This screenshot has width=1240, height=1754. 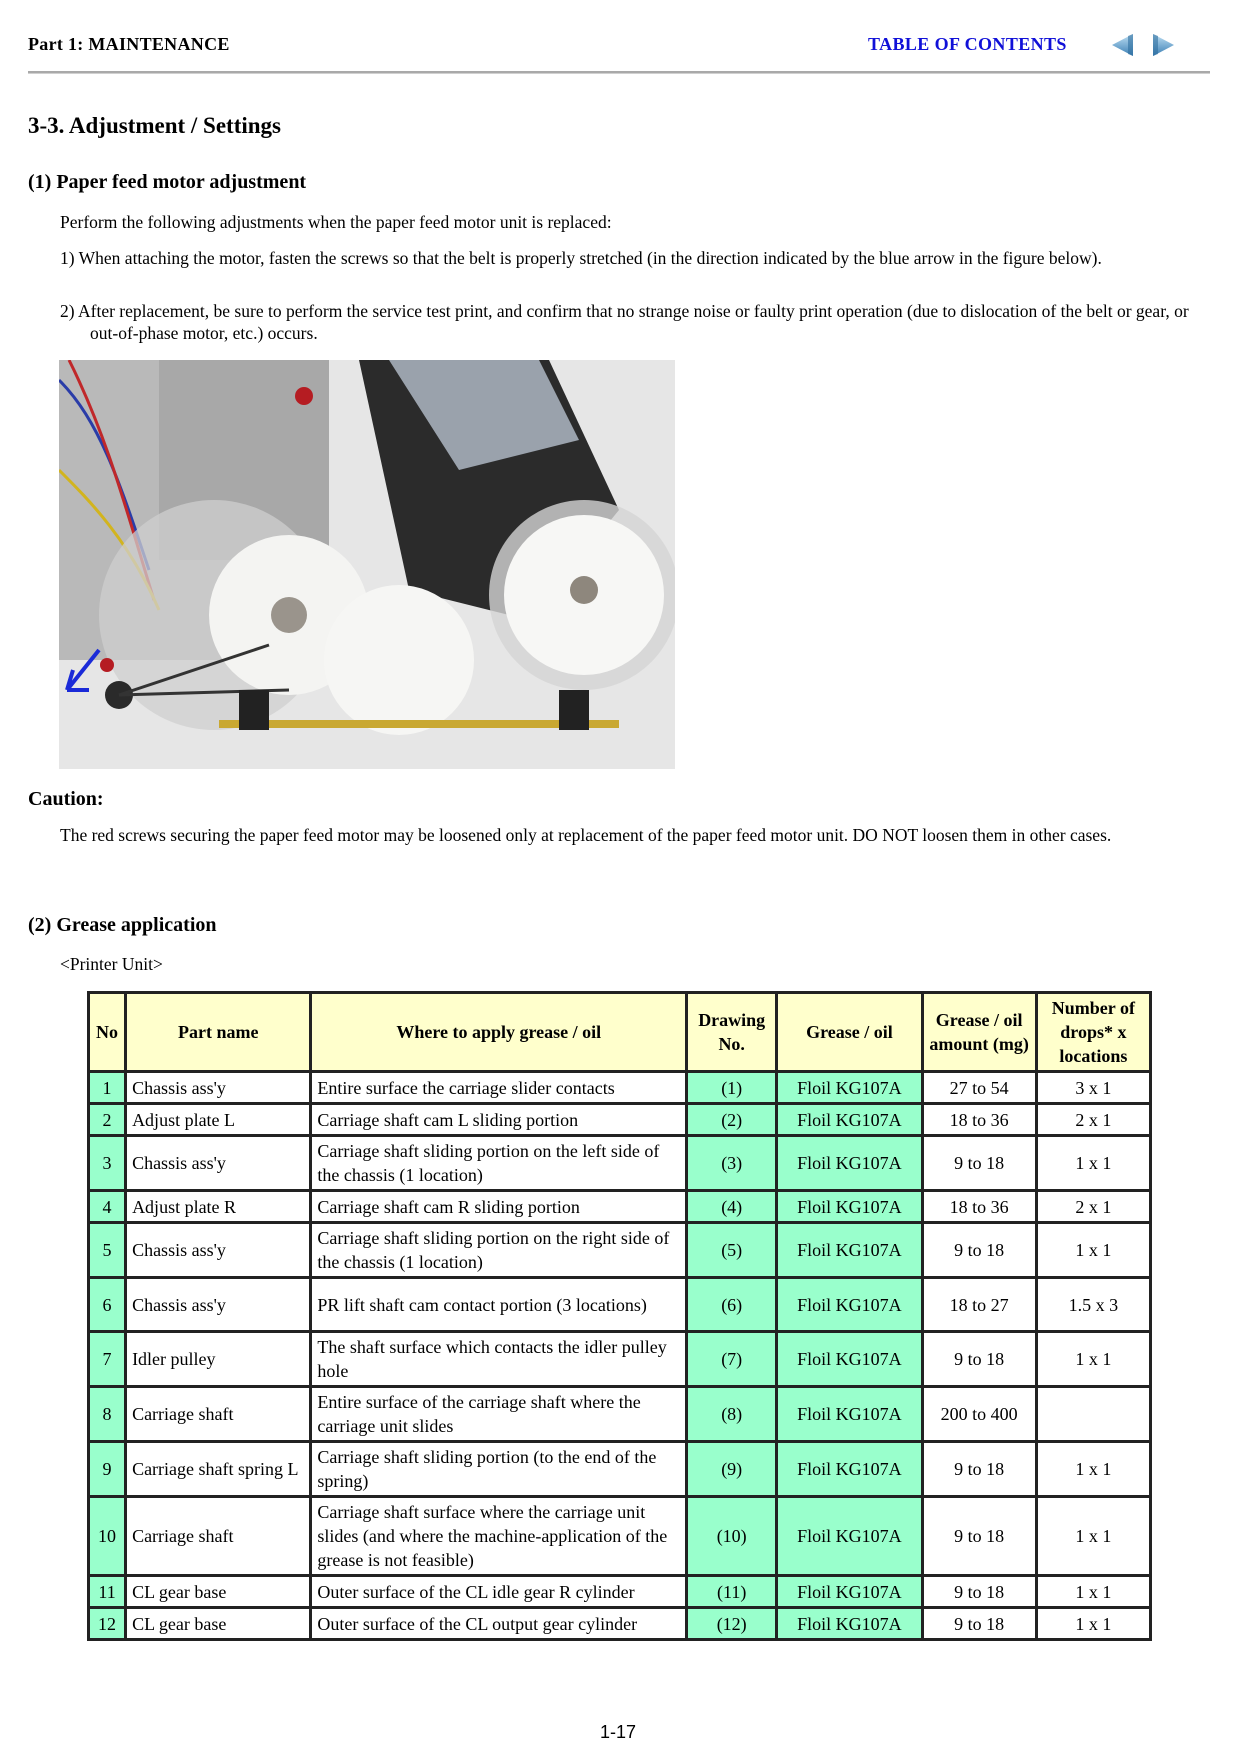 I want to click on cell-part-name: Idler pulley, so click(x=218, y=1359).